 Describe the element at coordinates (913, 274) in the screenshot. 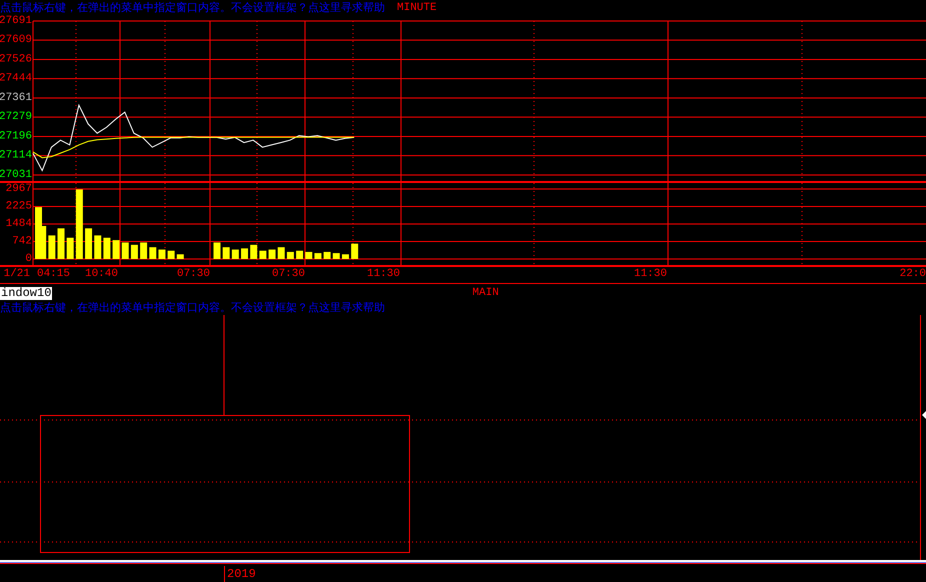

I see `time-label: 22:0` at that location.